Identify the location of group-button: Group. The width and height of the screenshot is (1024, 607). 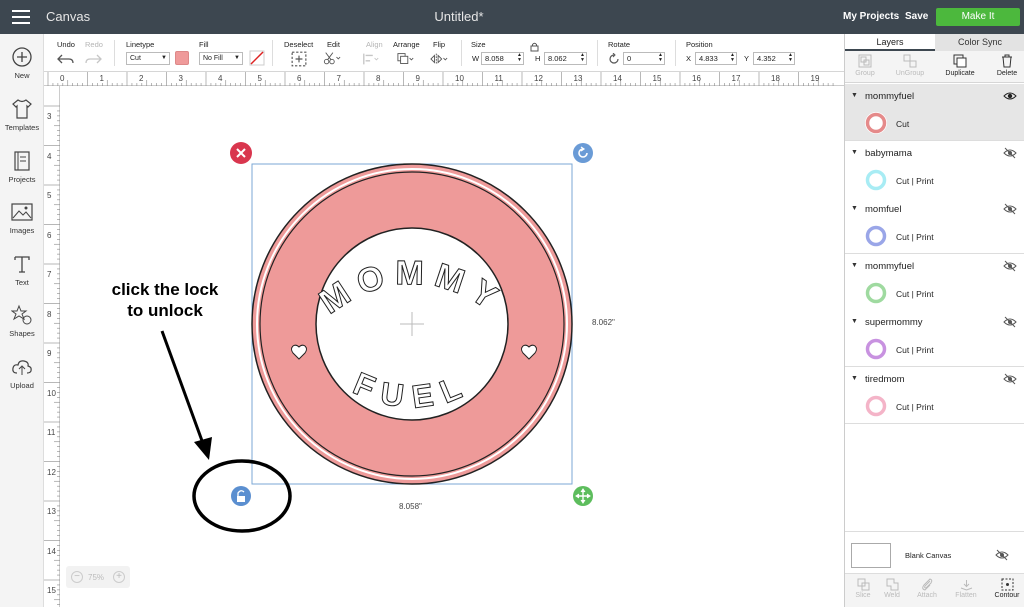
(865, 65).